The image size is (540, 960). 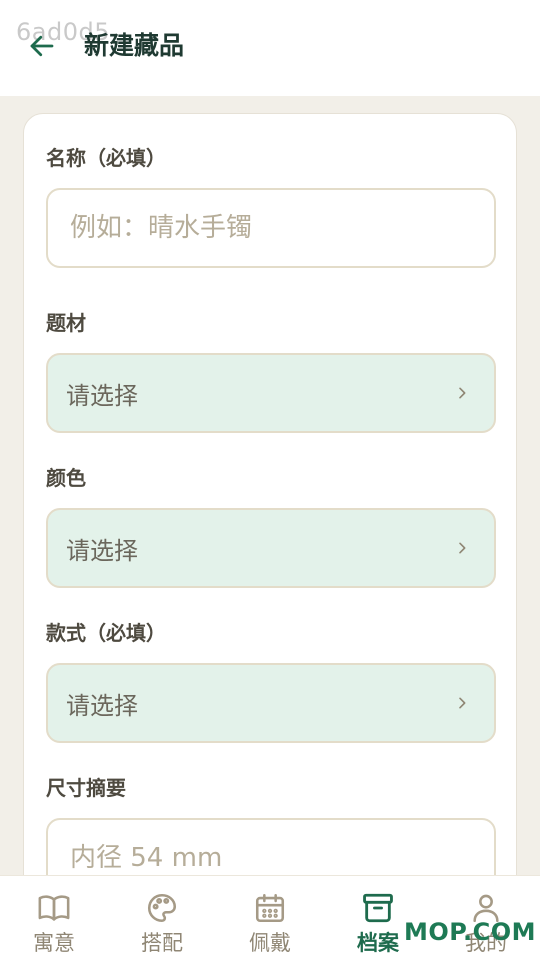 I want to click on top-app-bar: 6ad0d5 新建藏品, so click(x=270, y=48).